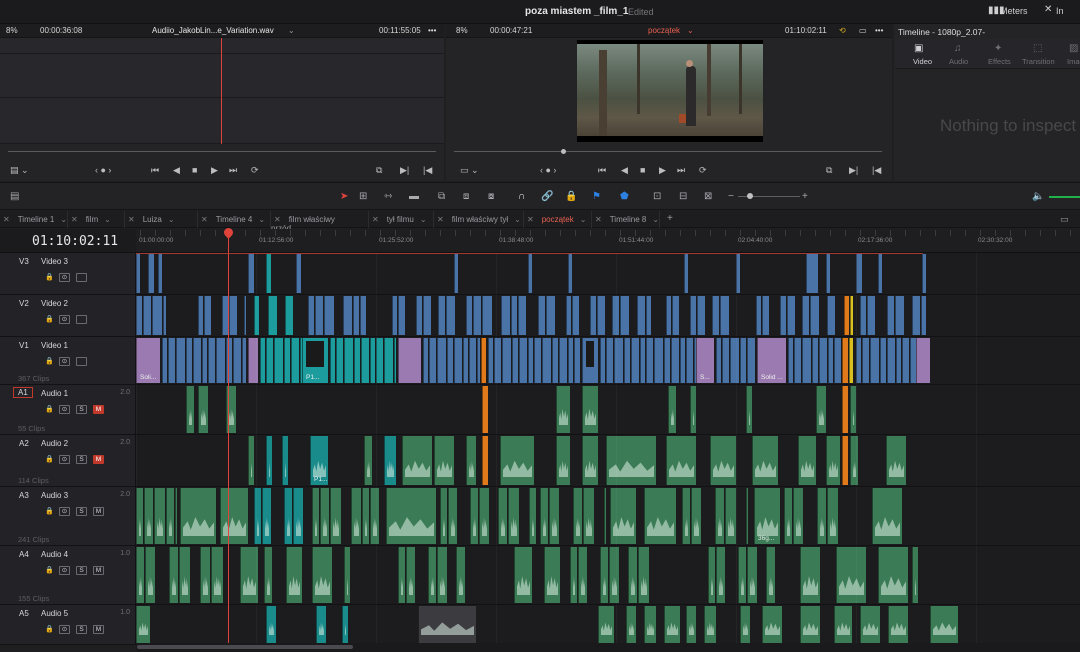  What do you see at coordinates (466, 196) in the screenshot?
I see `overwrite-clip-icon: ⧈` at bounding box center [466, 196].